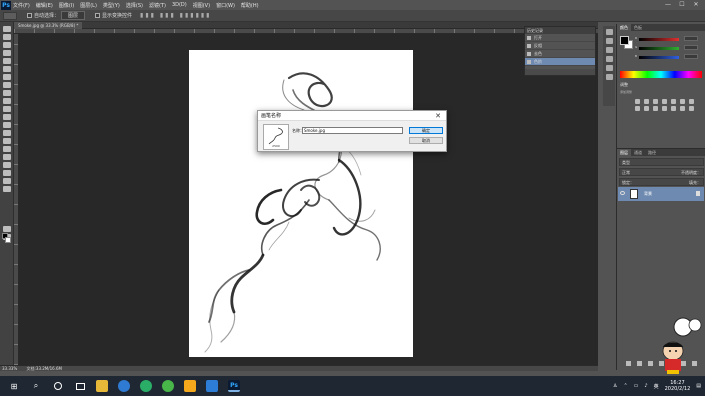  I want to click on tab-color: 颜色, so click(624, 27).